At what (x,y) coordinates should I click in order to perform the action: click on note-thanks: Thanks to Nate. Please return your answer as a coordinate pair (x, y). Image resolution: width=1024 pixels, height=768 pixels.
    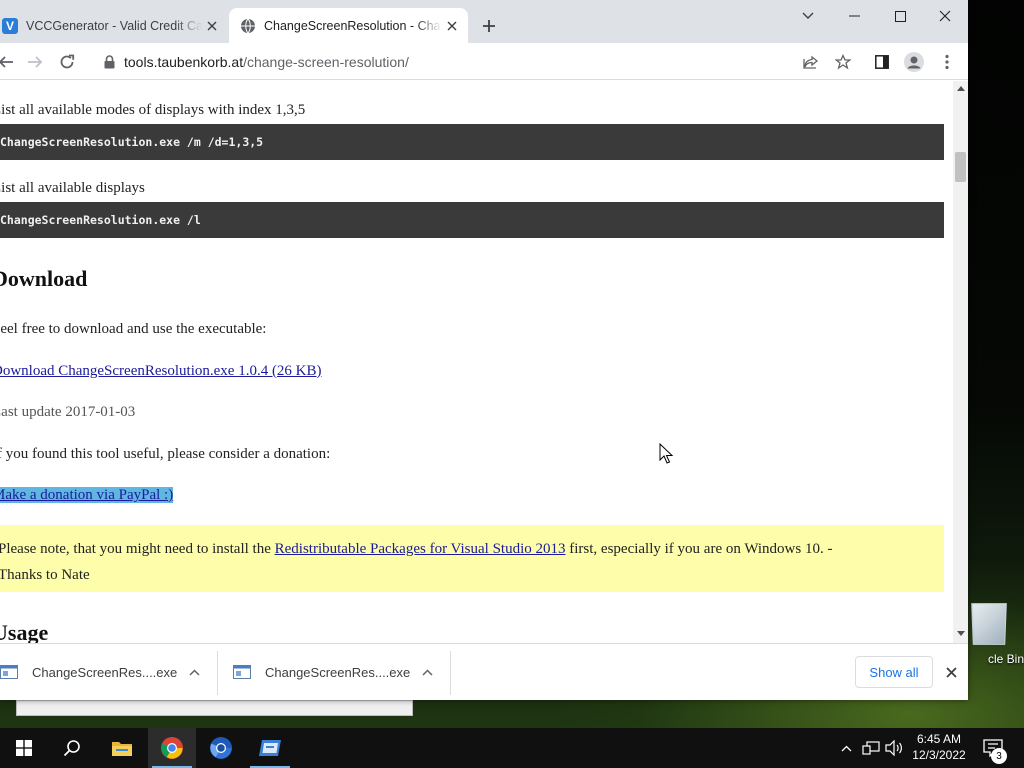
    Looking at the image, I should click on (45, 575).